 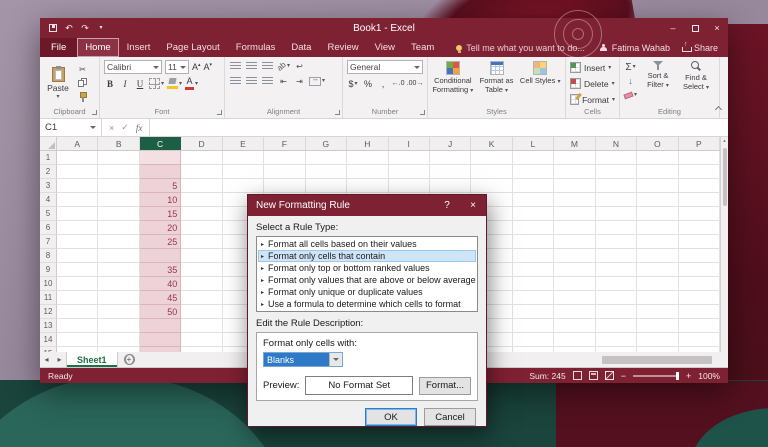 What do you see at coordinates (119, 326) in the screenshot?
I see `cell-B13` at bounding box center [119, 326].